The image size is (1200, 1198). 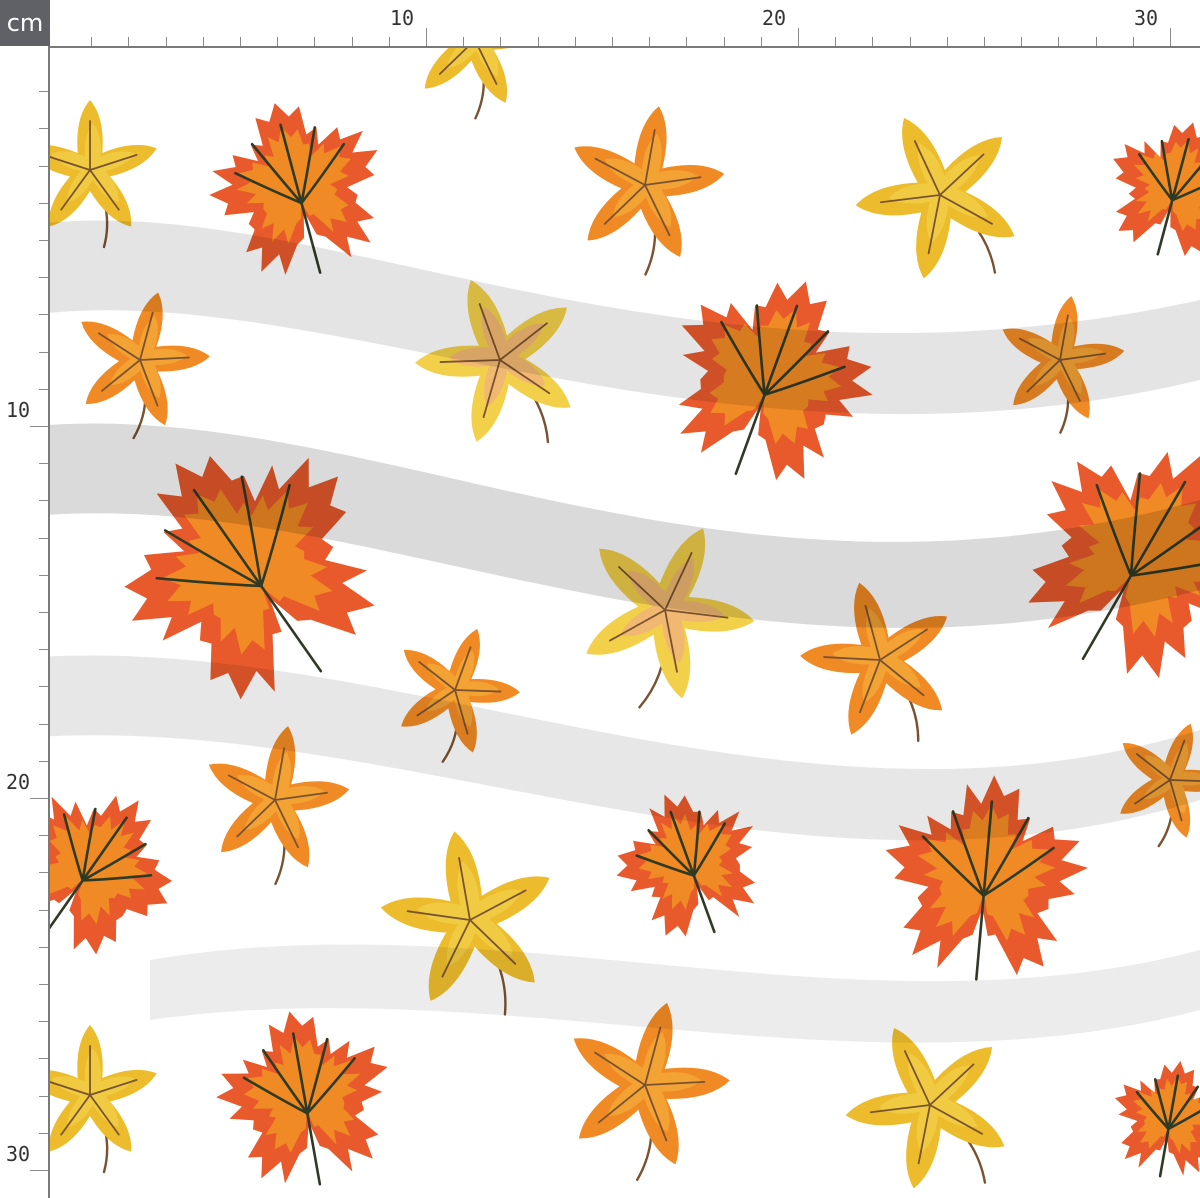 I want to click on top-ruler-label-20: 20, so click(x=774, y=18).